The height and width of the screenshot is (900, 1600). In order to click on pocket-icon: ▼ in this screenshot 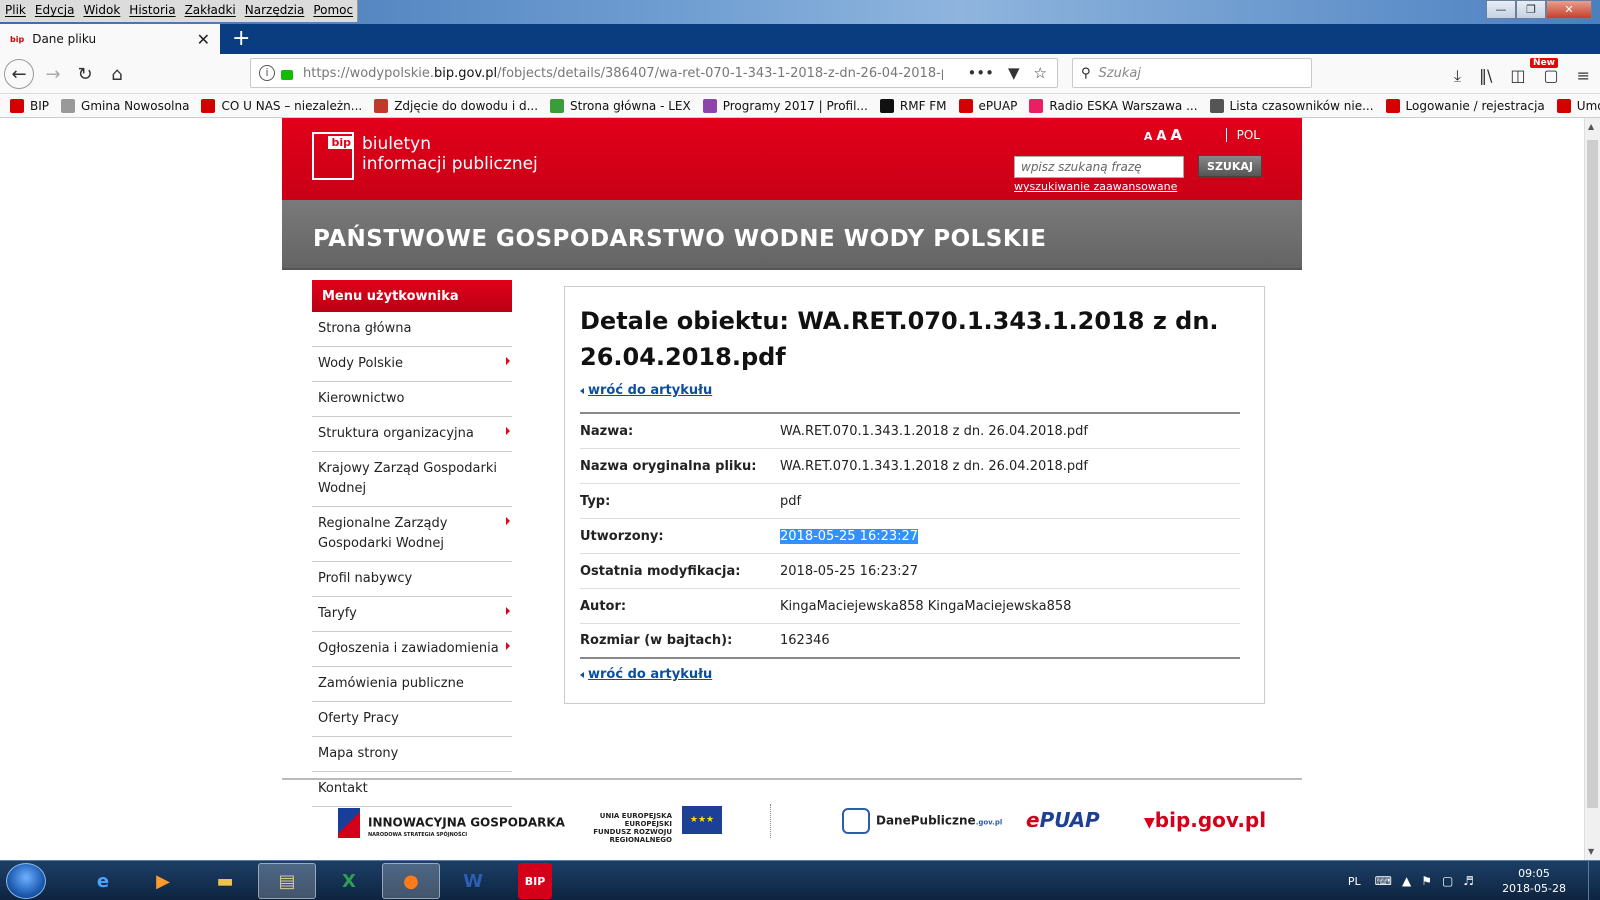, I will do `click(1014, 73)`.